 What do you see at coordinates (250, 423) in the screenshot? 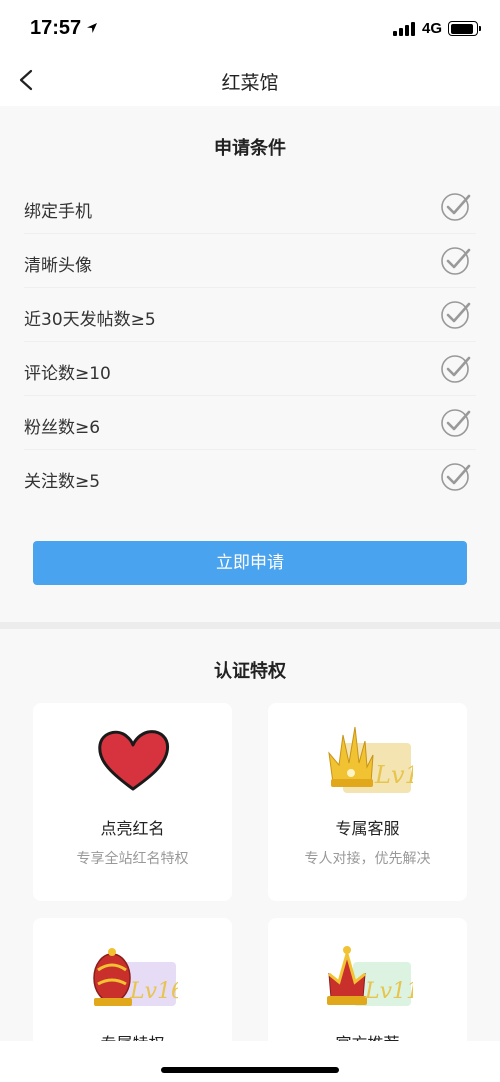
I see `condition-row-fans: 粉丝数≥6` at bounding box center [250, 423].